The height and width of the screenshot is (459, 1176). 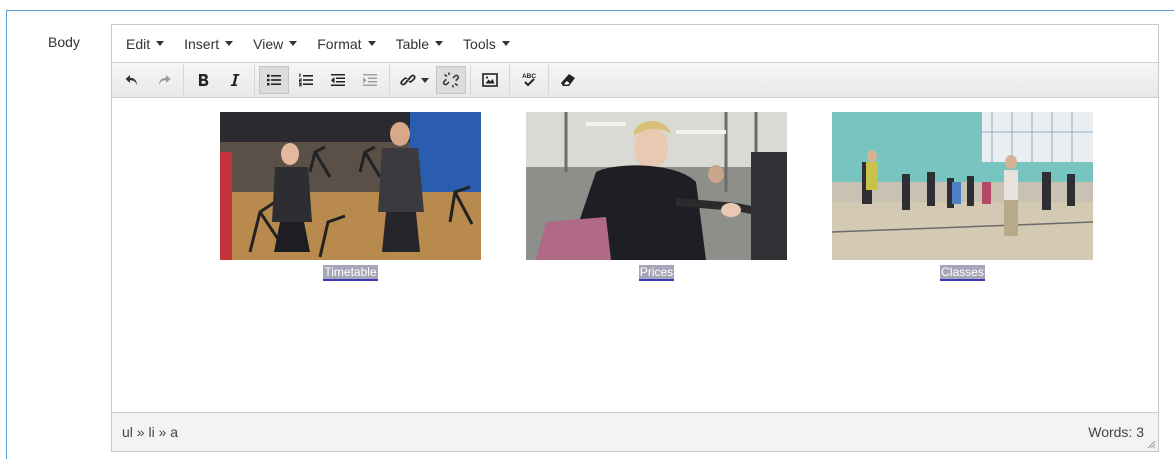 I want to click on menu-view: View, so click(x=275, y=44).